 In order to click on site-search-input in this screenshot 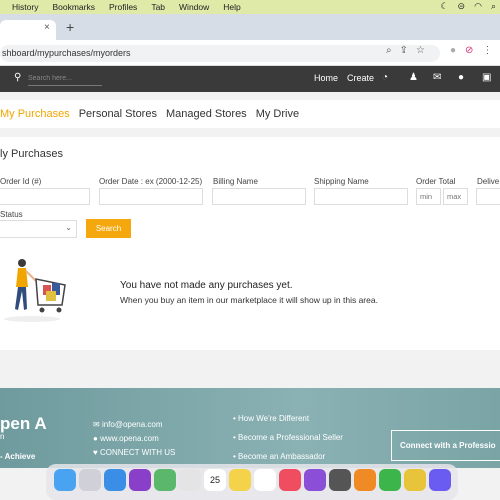, I will do `click(65, 79)`.